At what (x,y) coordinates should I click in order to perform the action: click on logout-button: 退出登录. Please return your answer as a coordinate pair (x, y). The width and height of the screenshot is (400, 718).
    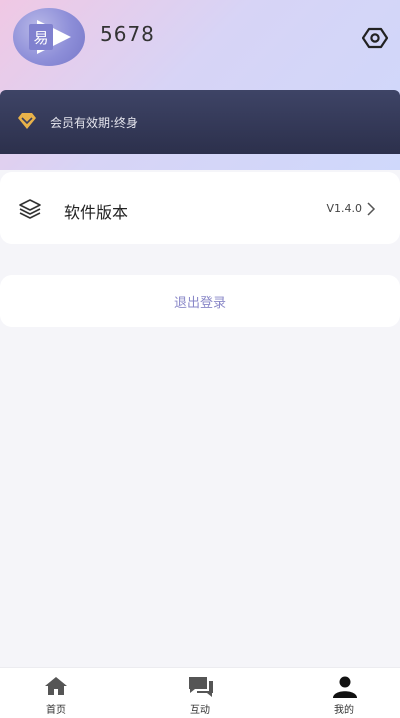
    Looking at the image, I should click on (200, 301).